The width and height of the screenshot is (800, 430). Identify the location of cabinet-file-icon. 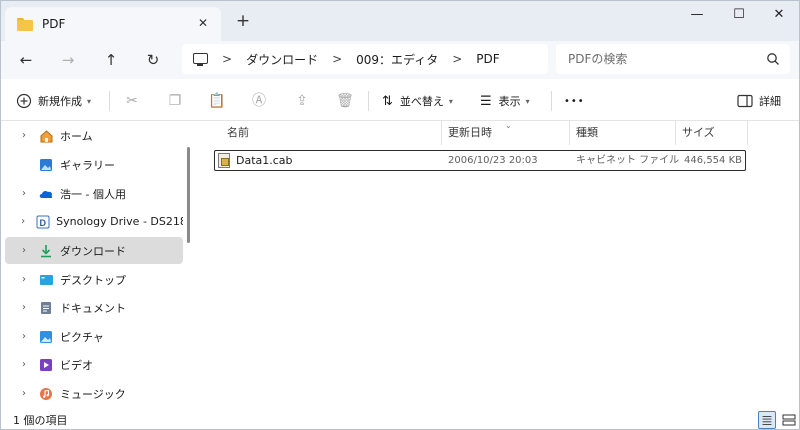
(224, 160).